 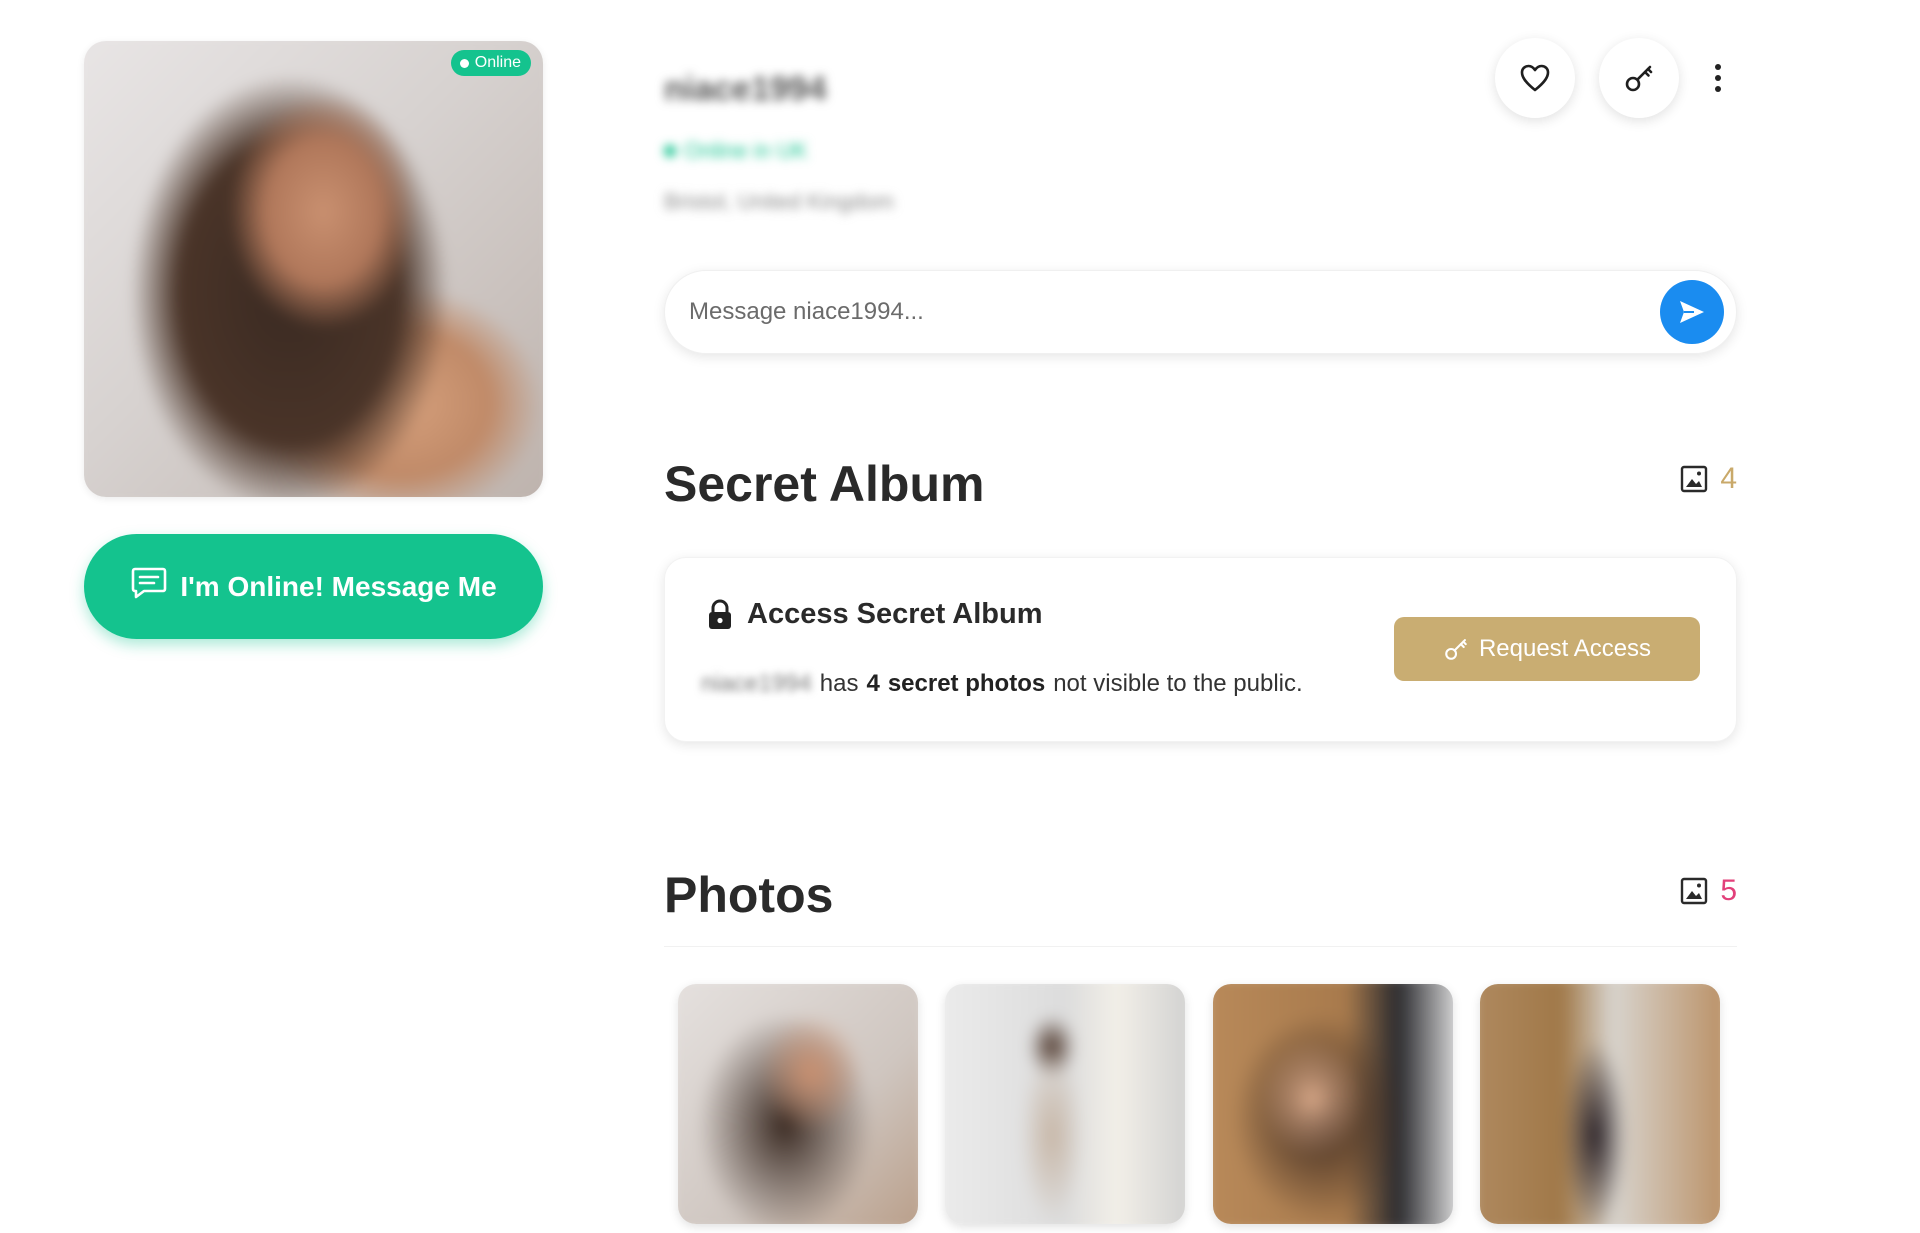 I want to click on online-dot-icon, so click(x=464, y=63).